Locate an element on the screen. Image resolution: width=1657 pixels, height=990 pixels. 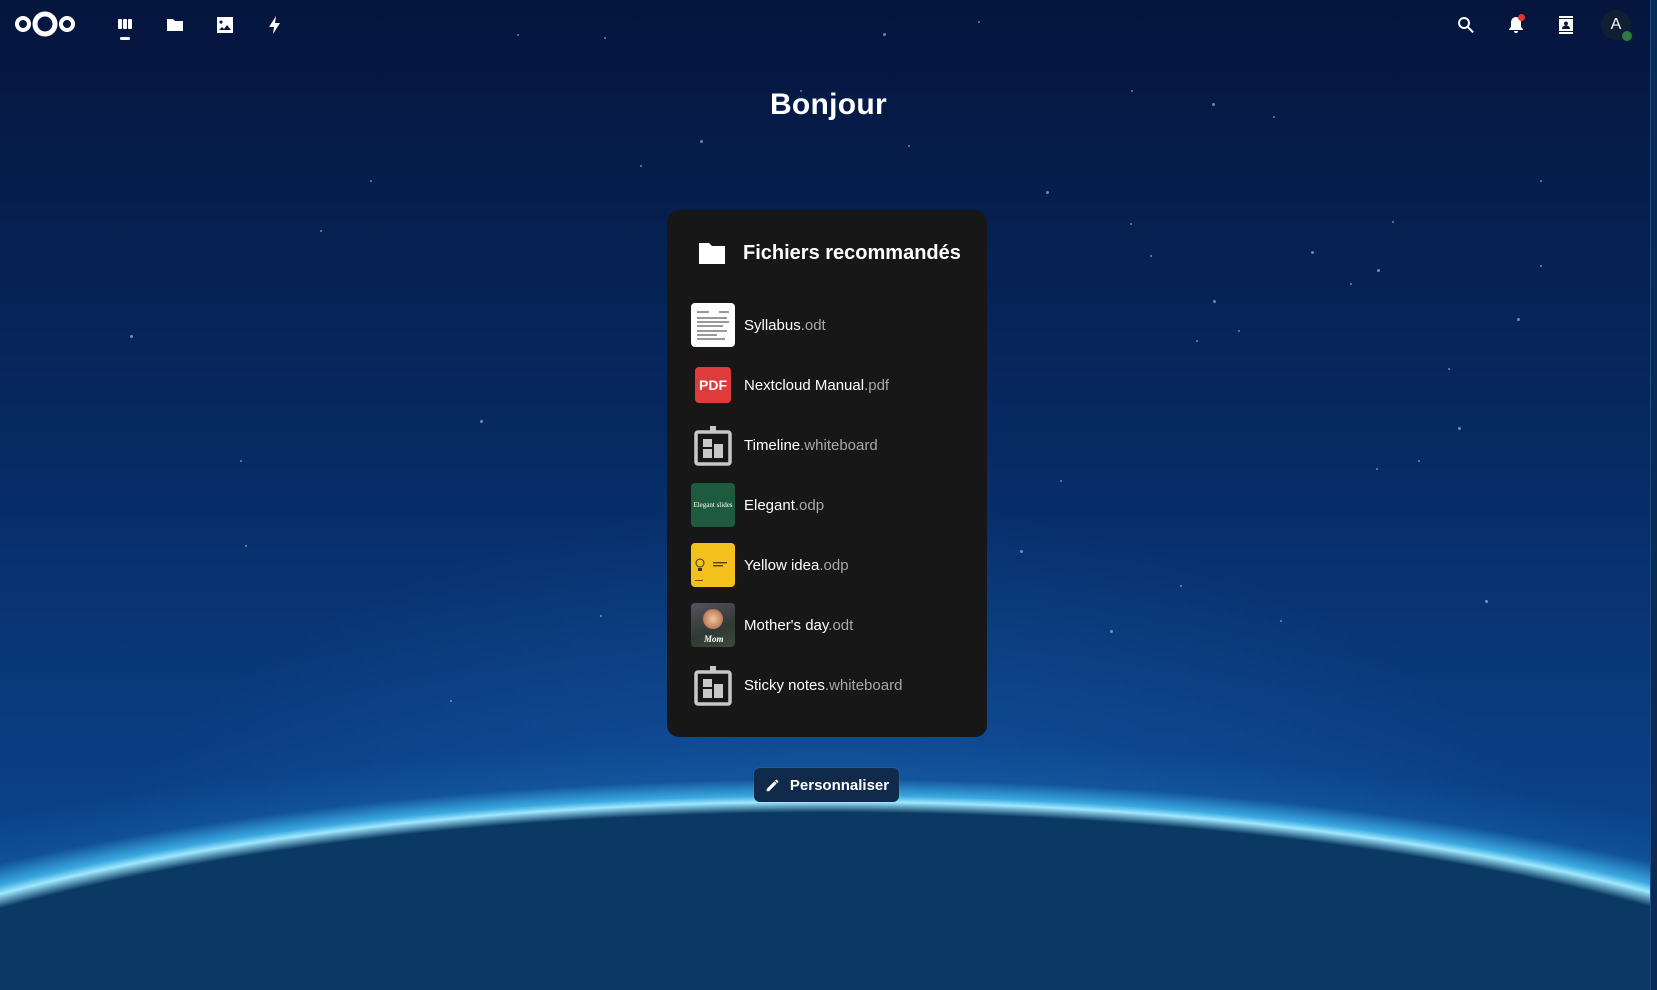
header-right-menu: A is located at coordinates (1541, 25).